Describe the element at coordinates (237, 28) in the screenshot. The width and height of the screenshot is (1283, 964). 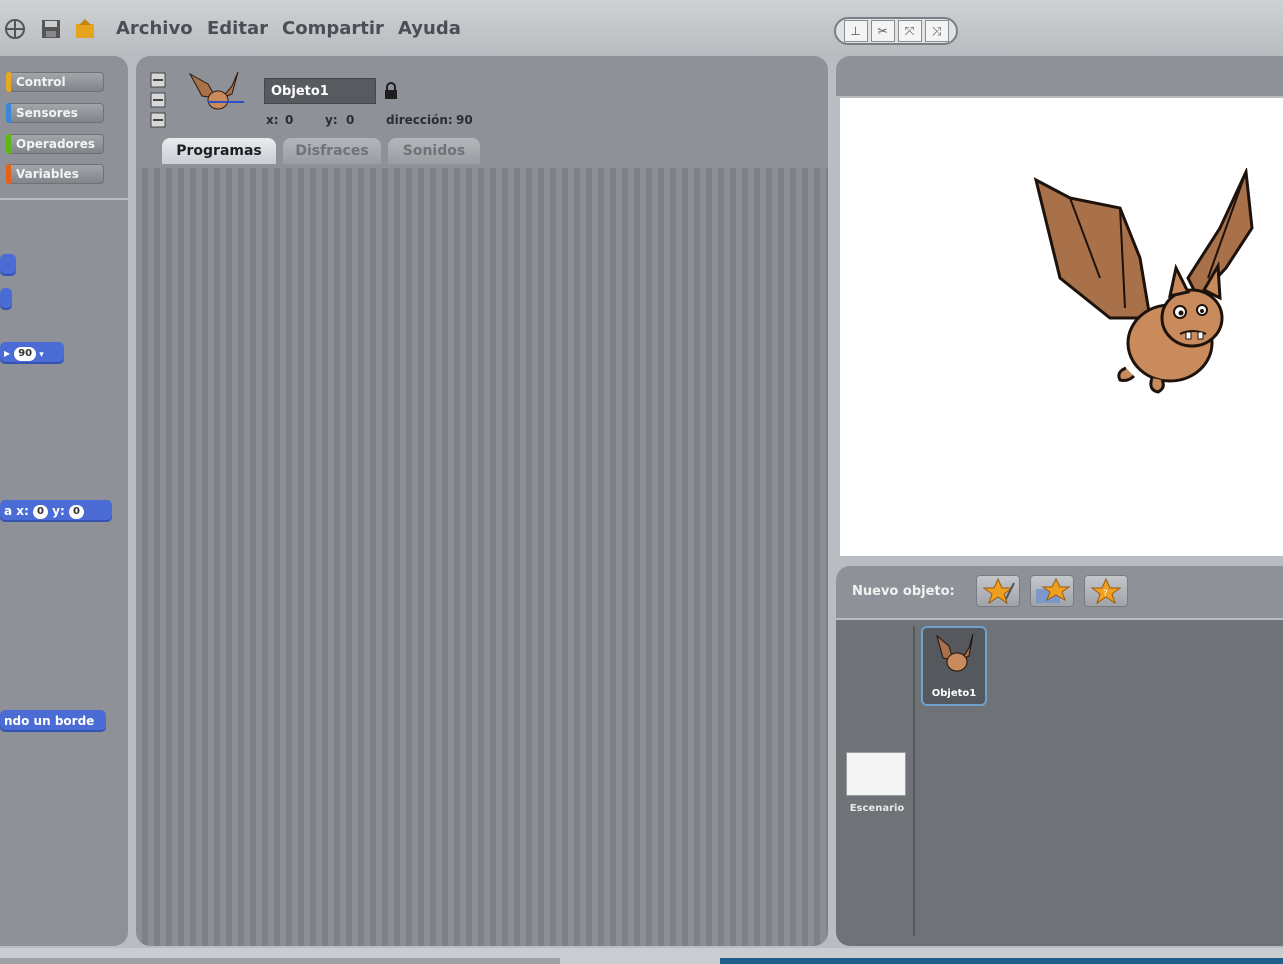
I see `menu-editar: Editar` at that location.